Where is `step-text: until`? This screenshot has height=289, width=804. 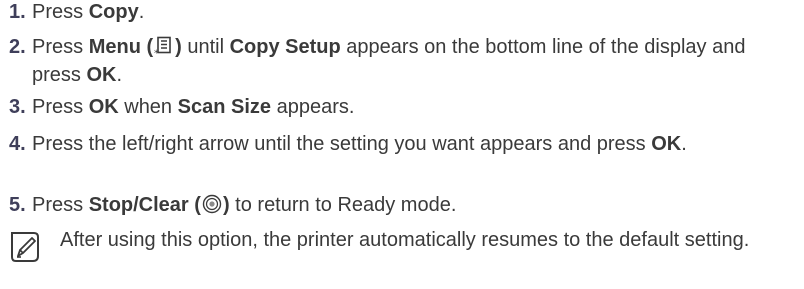
step-text: until is located at coordinates (205, 47).